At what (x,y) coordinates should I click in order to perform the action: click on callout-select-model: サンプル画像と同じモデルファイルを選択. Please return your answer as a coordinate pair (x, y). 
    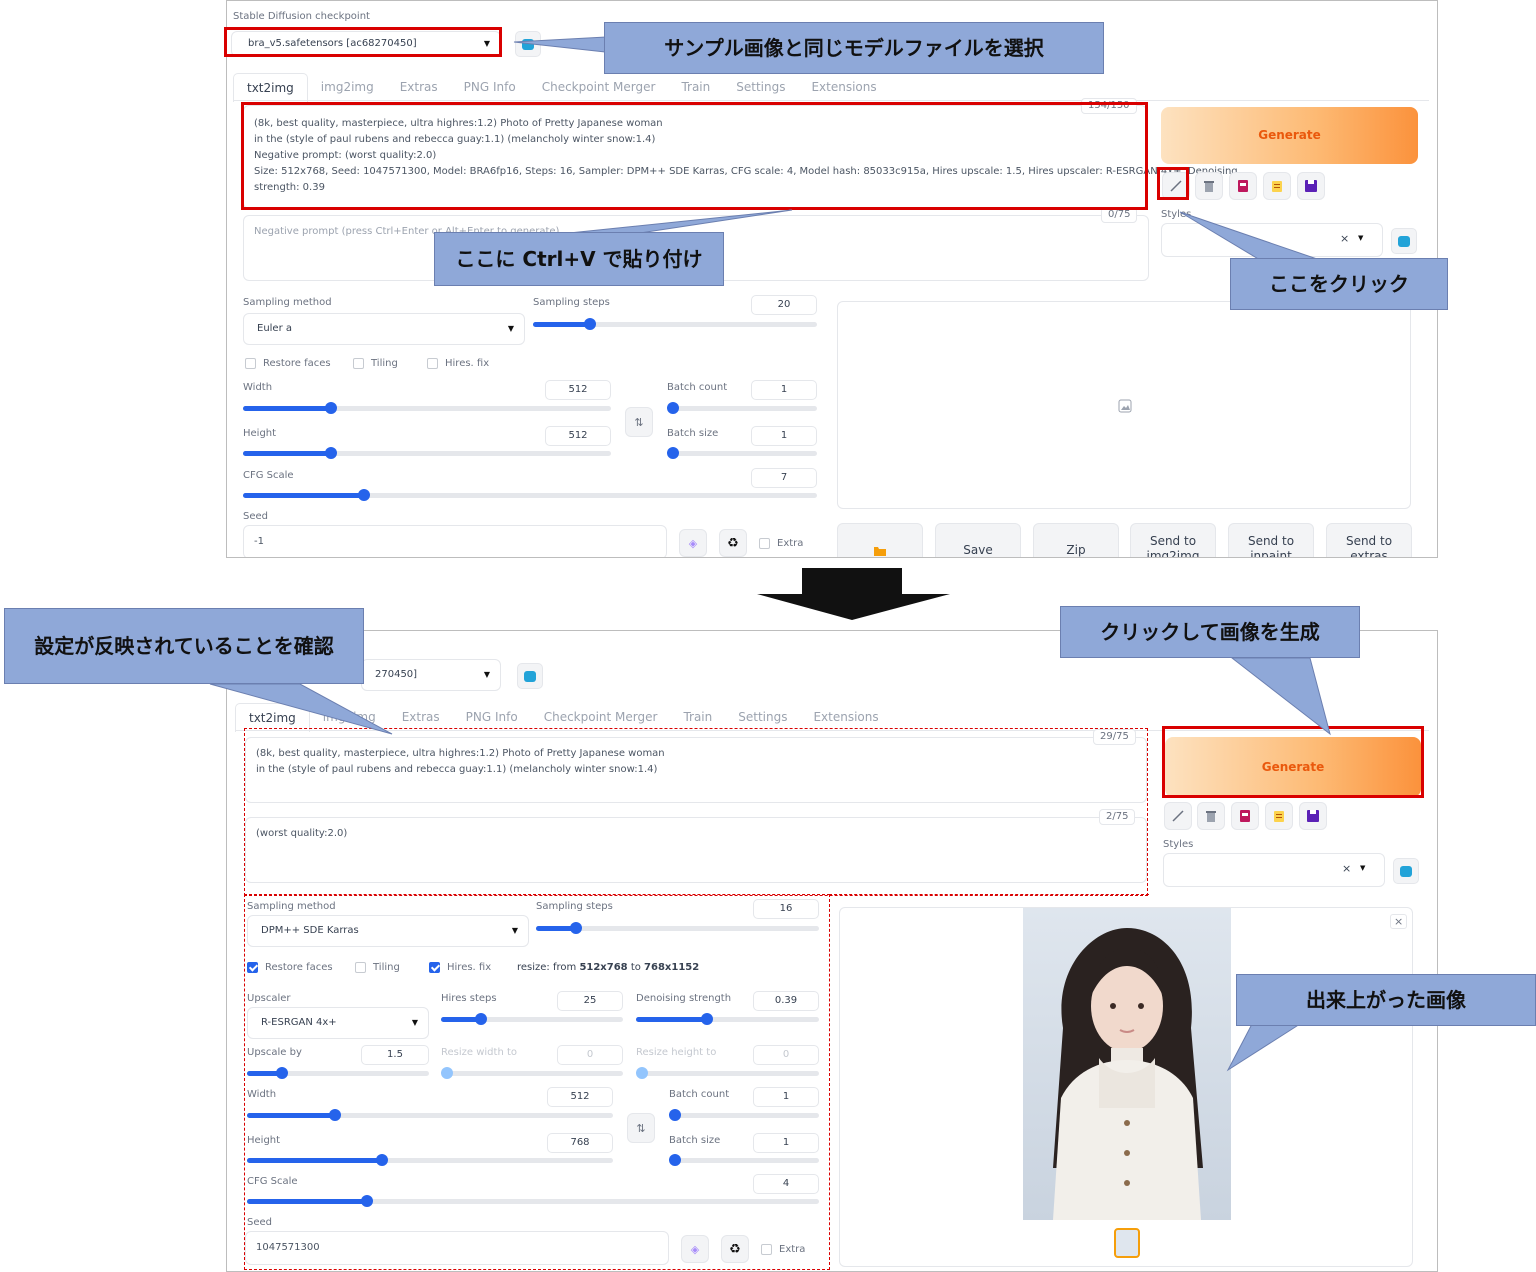
    Looking at the image, I should click on (854, 48).